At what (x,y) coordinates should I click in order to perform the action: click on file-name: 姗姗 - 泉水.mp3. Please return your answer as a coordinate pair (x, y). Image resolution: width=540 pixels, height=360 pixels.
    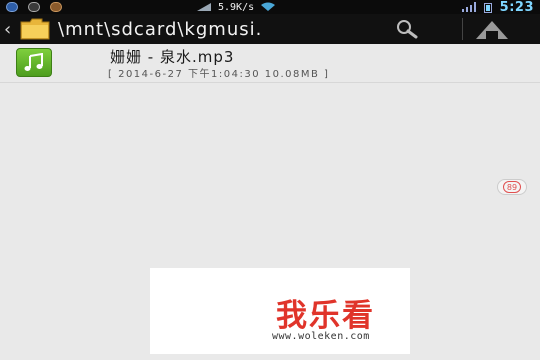
    Looking at the image, I should click on (172, 57).